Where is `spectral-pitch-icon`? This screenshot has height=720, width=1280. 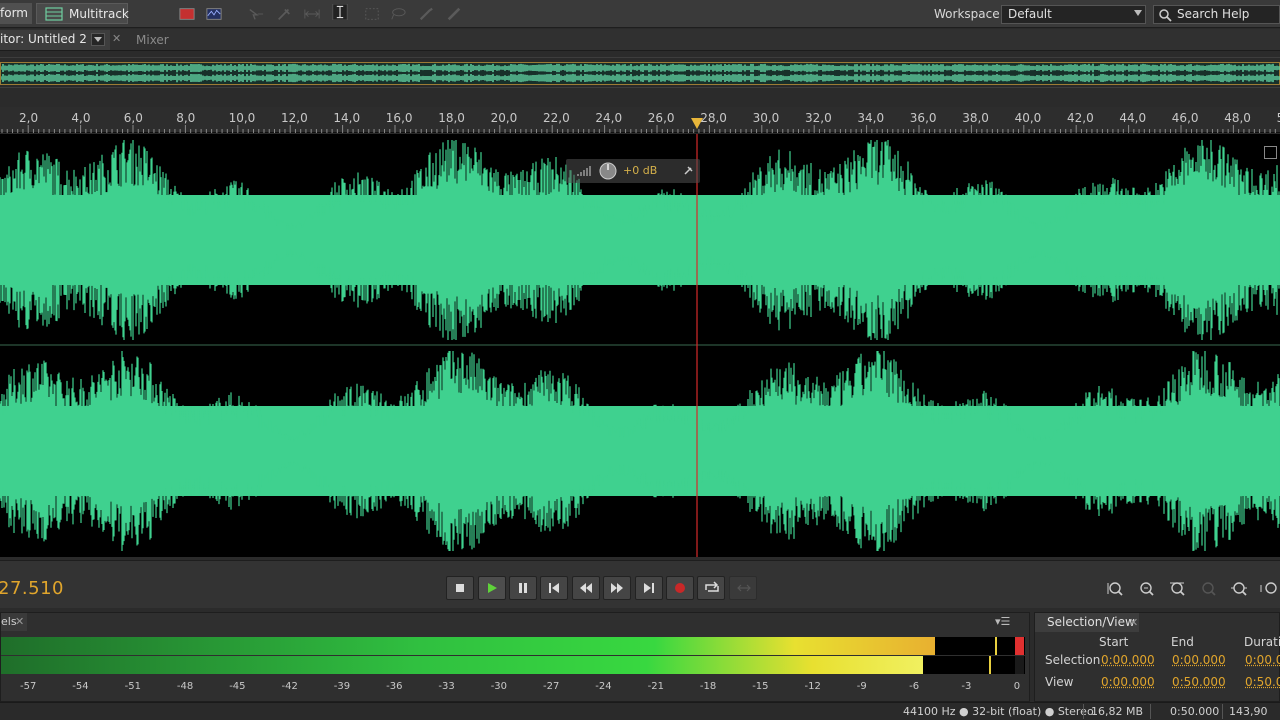 spectral-pitch-icon is located at coordinates (214, 14).